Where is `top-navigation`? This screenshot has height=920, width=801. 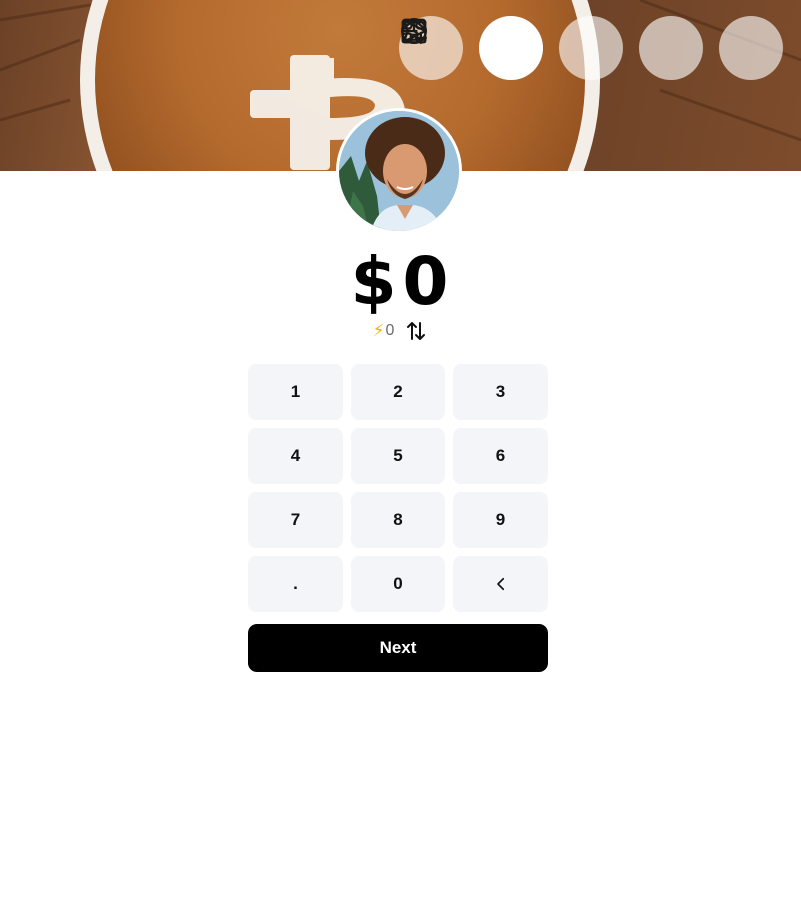
top-navigation is located at coordinates (591, 48).